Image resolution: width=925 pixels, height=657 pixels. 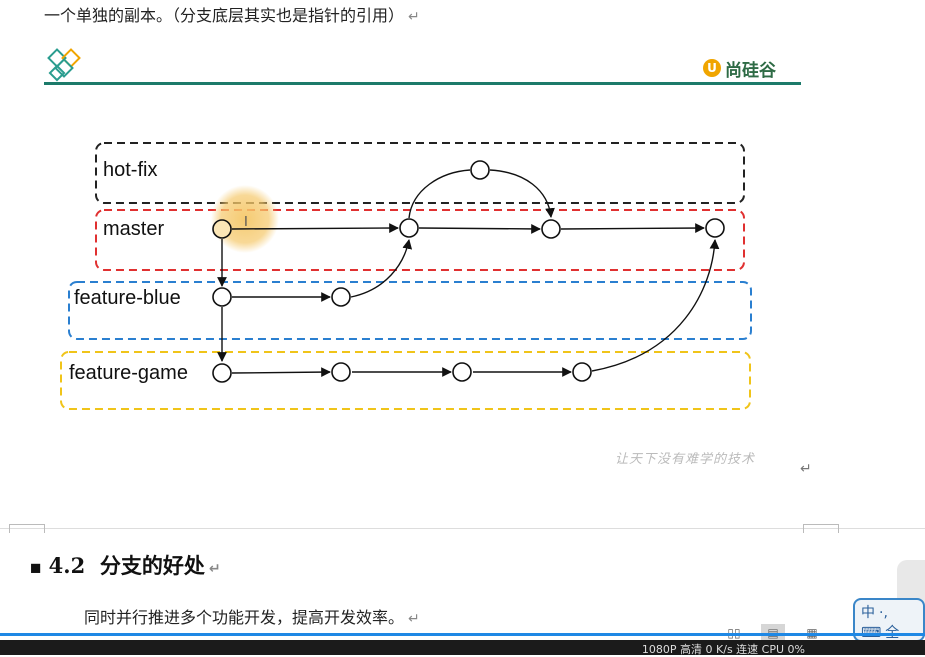 I want to click on watermark-slogan: 让天下没有难学的技术, so click(x=685, y=459).